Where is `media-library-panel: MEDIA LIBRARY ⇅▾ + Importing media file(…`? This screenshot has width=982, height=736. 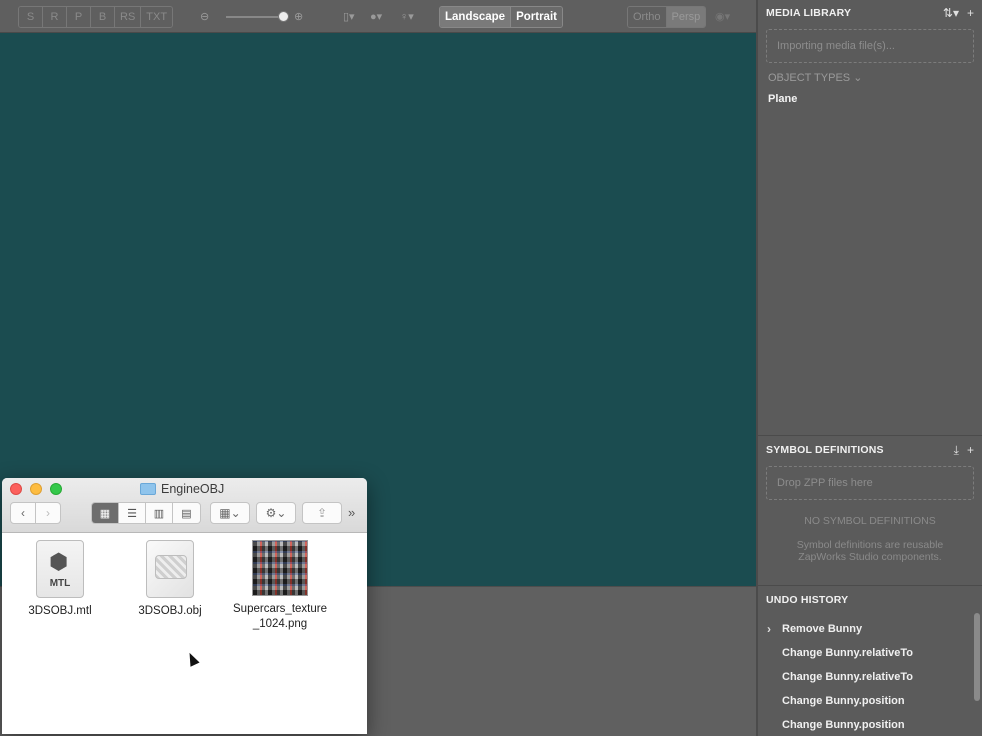
media-library-panel: MEDIA LIBRARY ⇅▾ + Importing media file(… is located at coordinates (870, 218).